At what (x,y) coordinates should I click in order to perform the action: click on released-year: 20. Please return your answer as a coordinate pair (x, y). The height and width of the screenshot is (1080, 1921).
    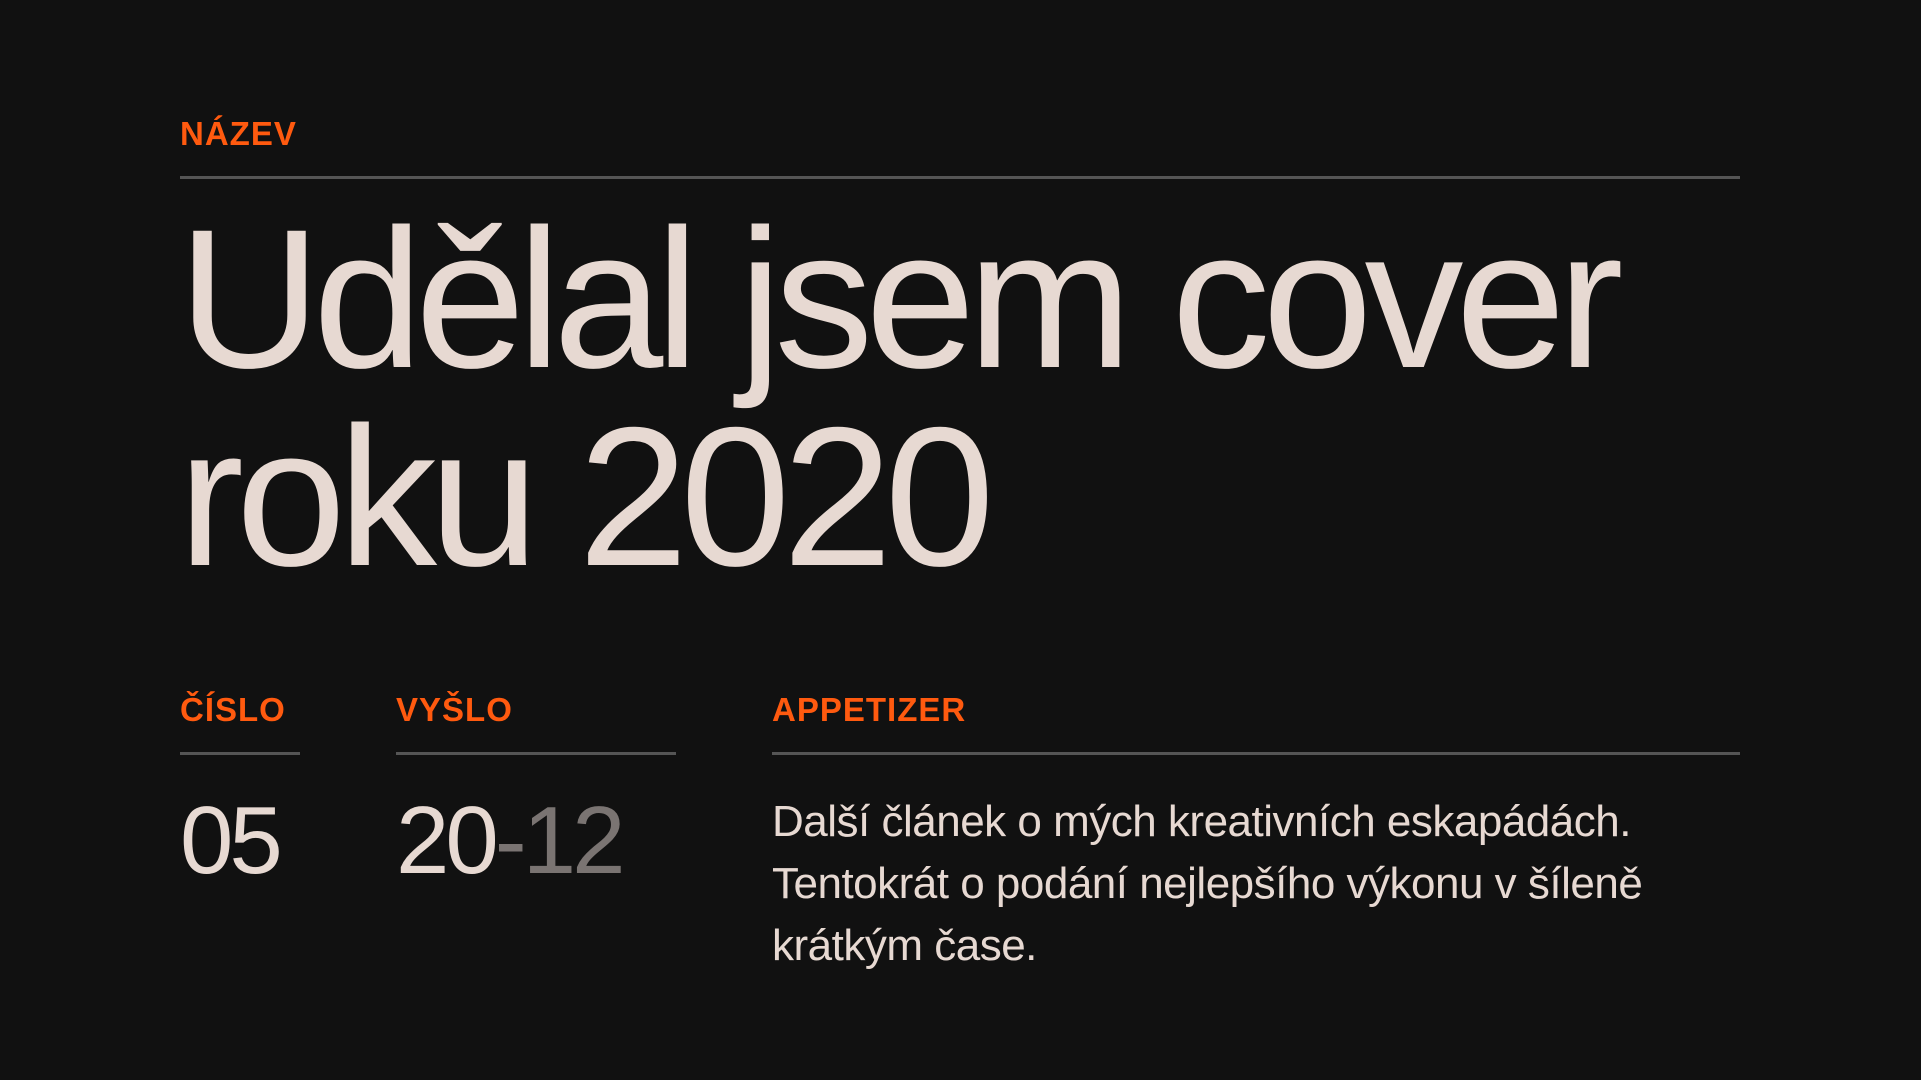
    Looking at the image, I should click on (447, 840).